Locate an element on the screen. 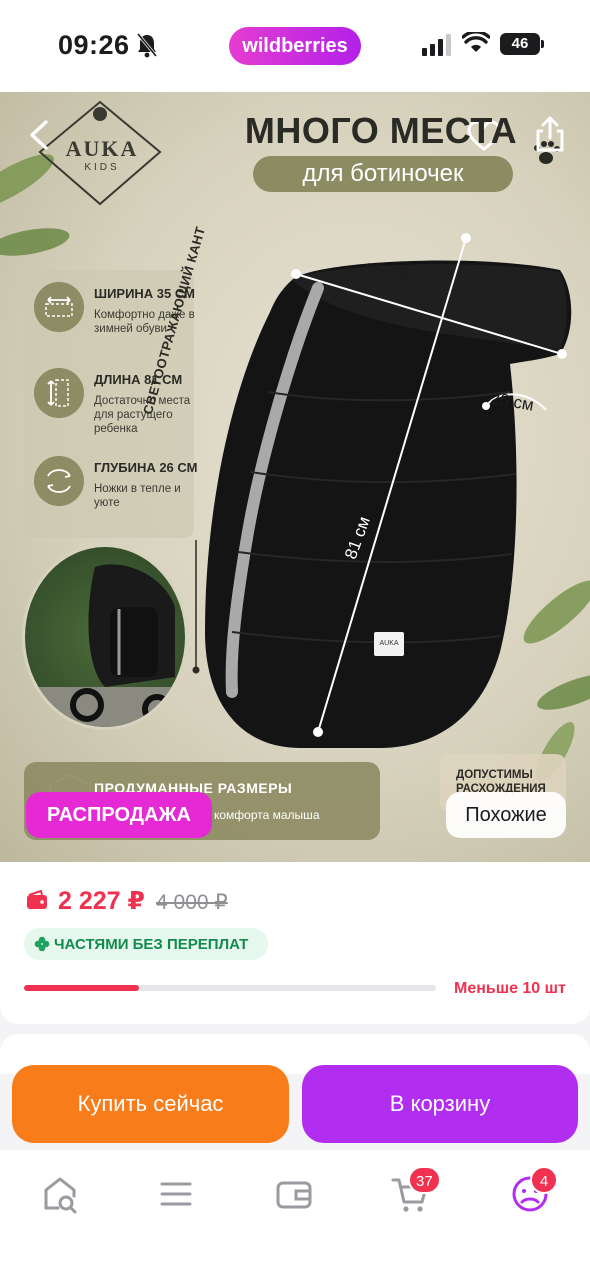 The image size is (590, 1280). home-search-icon is located at coordinates (60, 1194).